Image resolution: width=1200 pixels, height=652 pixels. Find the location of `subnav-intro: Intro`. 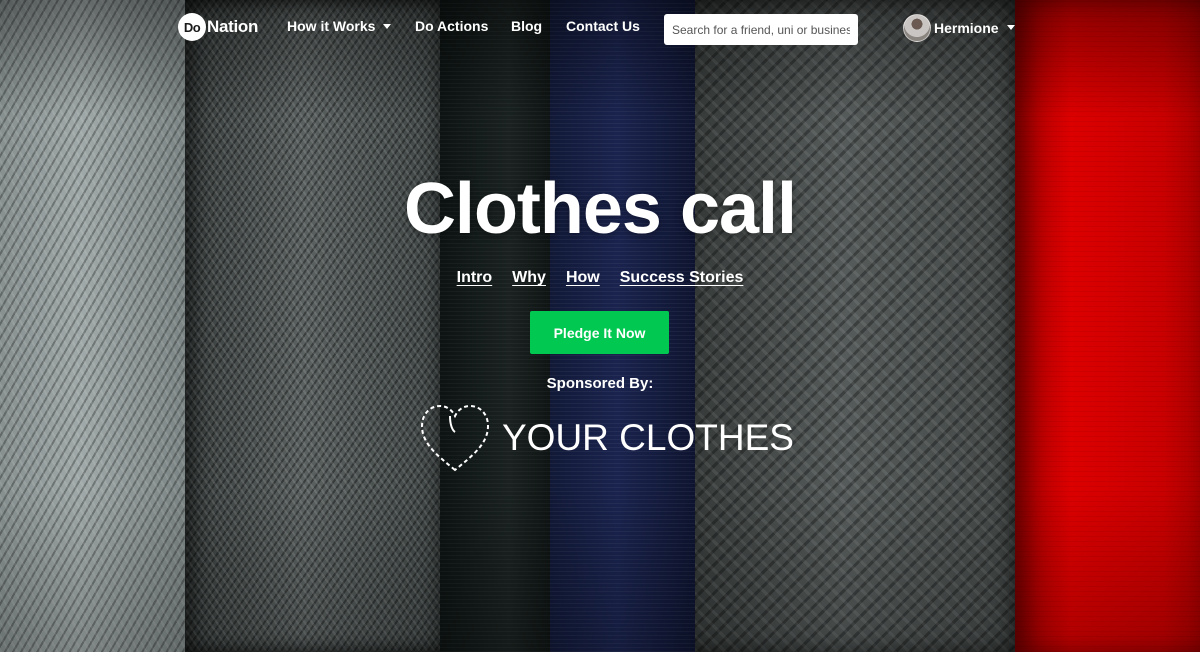

subnav-intro: Intro is located at coordinates (475, 278).